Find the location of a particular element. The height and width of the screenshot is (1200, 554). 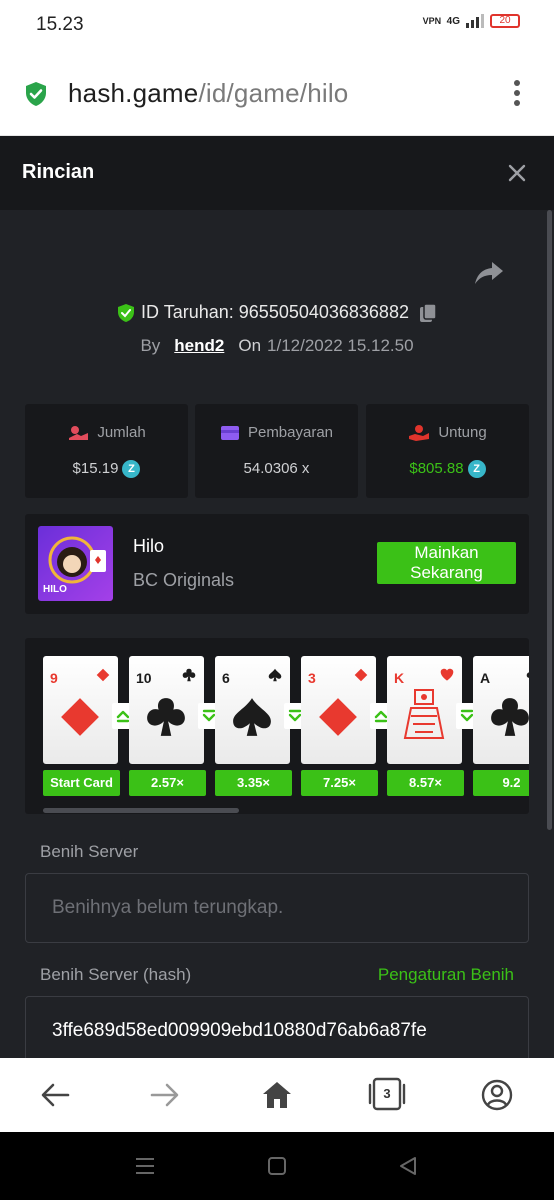

vpn-icon: VPN is located at coordinates (432, 20).